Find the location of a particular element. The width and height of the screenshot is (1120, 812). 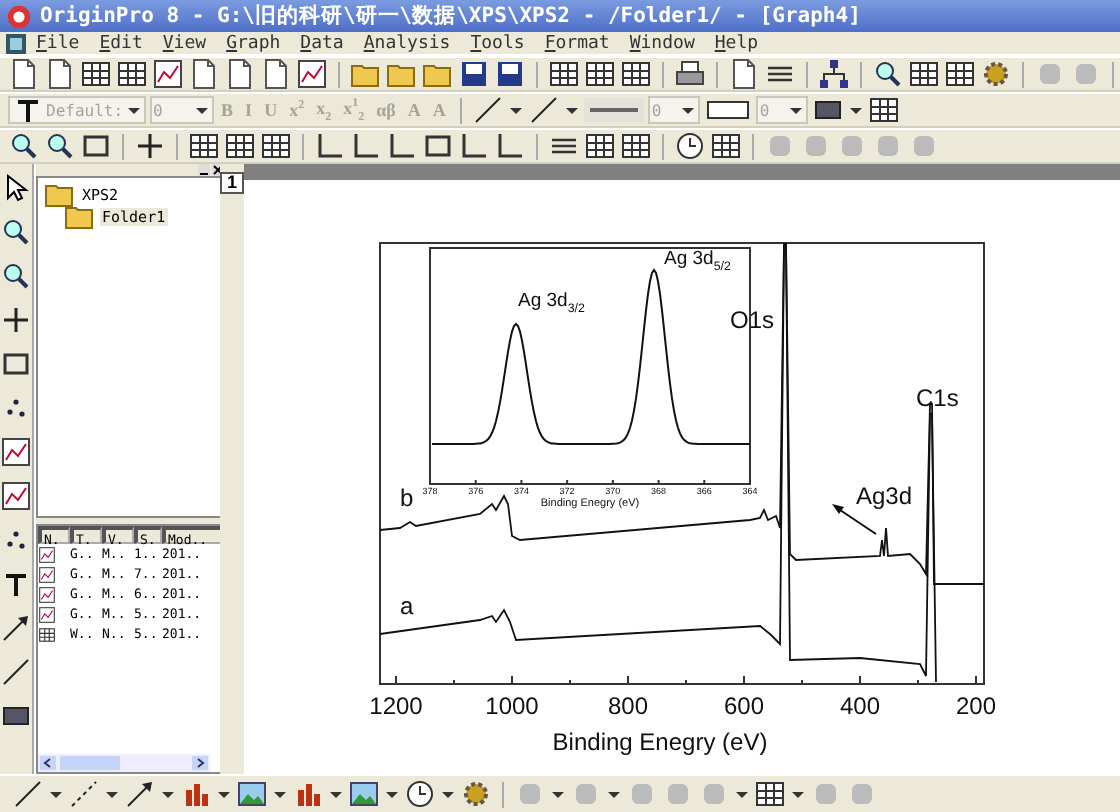

peak-label: Ag3d is located at coordinates (884, 496).